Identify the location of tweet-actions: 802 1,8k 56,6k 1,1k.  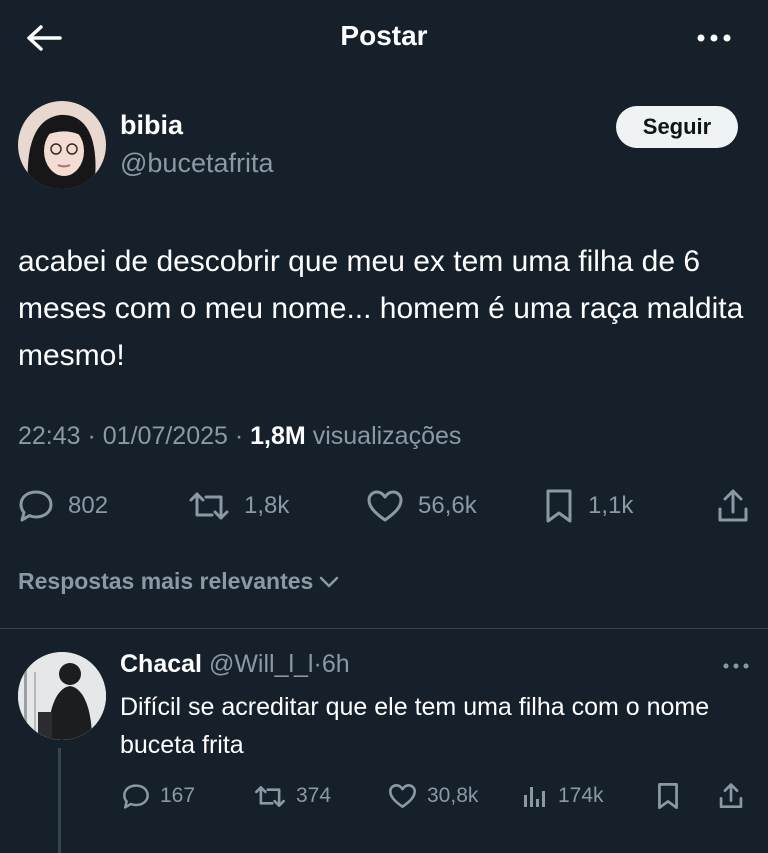
(384, 506).